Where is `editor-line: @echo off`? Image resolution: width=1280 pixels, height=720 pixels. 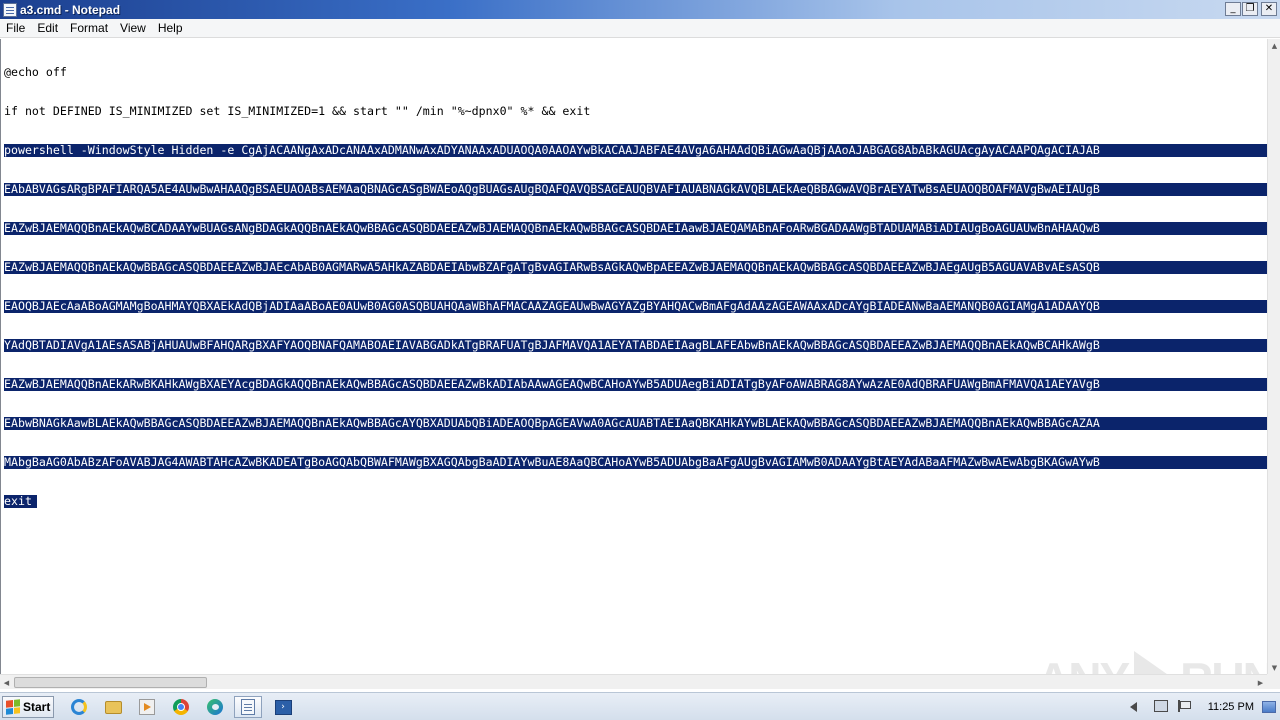
editor-line: @echo off is located at coordinates (35, 72).